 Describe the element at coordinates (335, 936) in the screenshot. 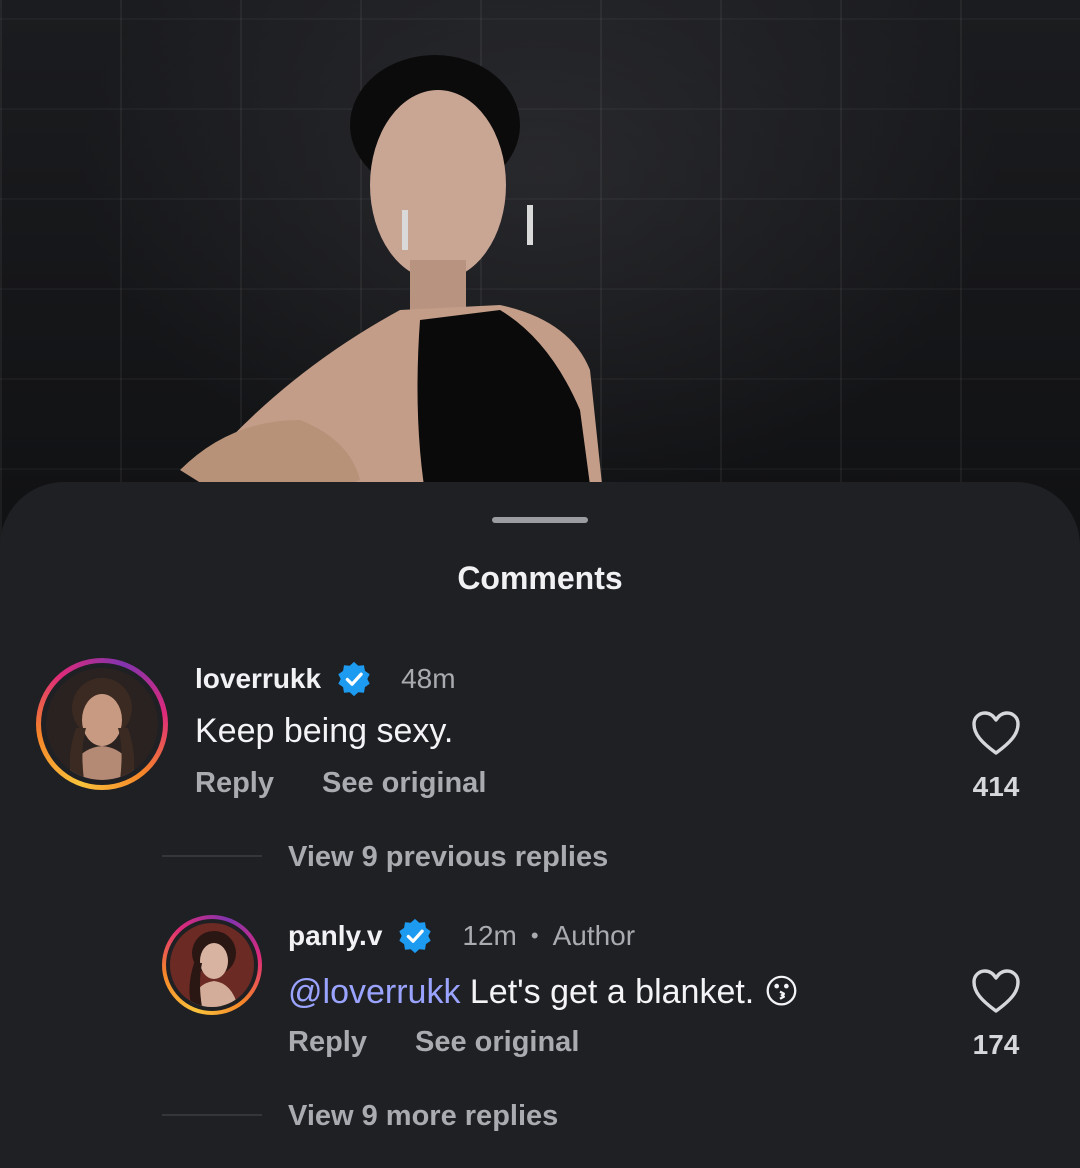

I see `reply-username: panly.v` at that location.